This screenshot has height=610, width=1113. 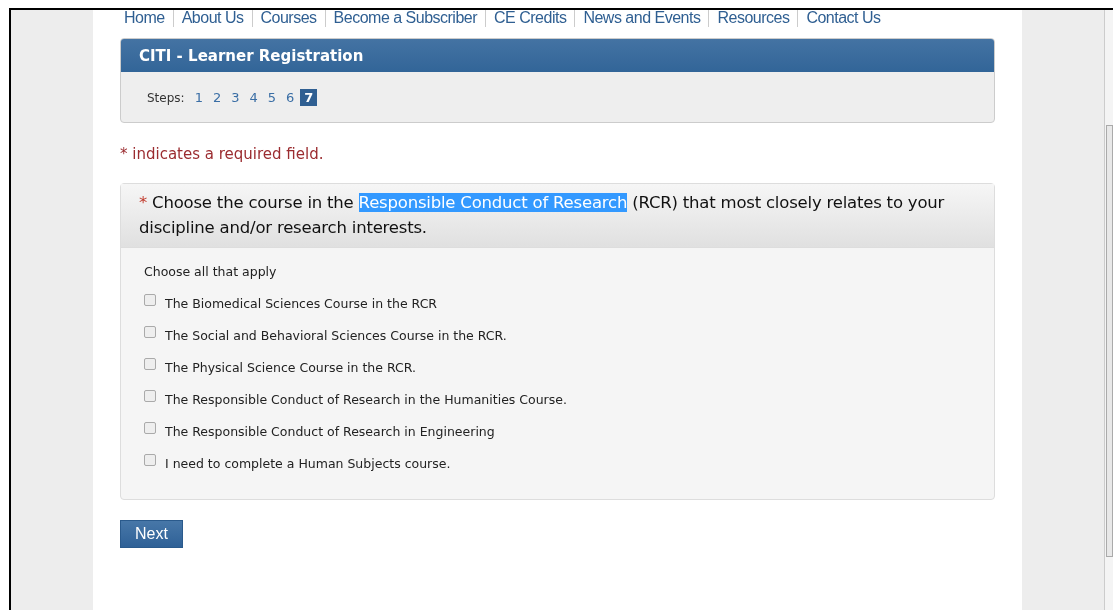 What do you see at coordinates (288, 18) in the screenshot?
I see `nav-link: Courses` at bounding box center [288, 18].